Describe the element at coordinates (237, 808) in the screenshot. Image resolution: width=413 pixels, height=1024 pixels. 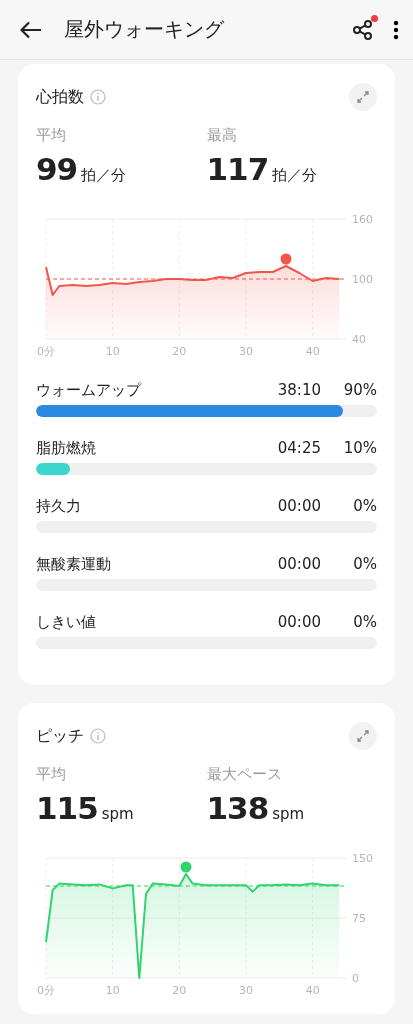
I see `stat-value: 138` at that location.